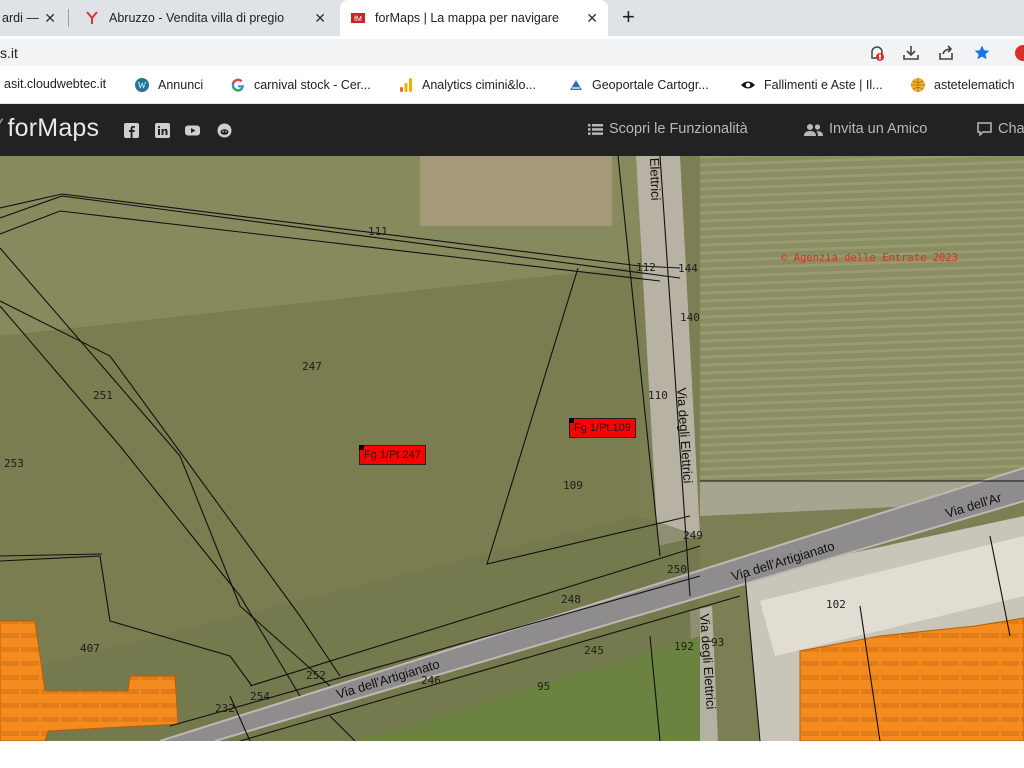 The width and height of the screenshot is (1024, 768). What do you see at coordinates (862, 318) in the screenshot?
I see `field-east` at bounding box center [862, 318].